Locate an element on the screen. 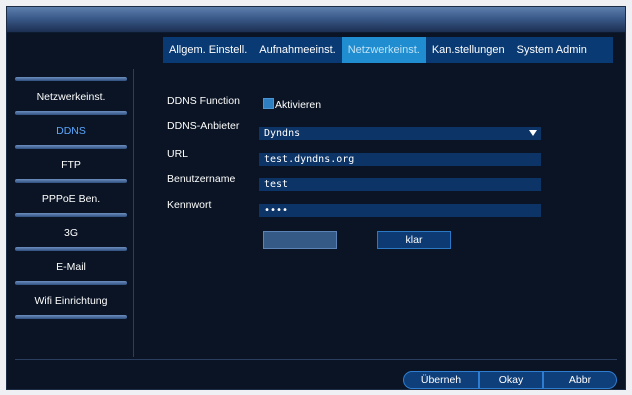 The width and height of the screenshot is (632, 395). sidebar-item-ftp: FTP is located at coordinates (71, 162).